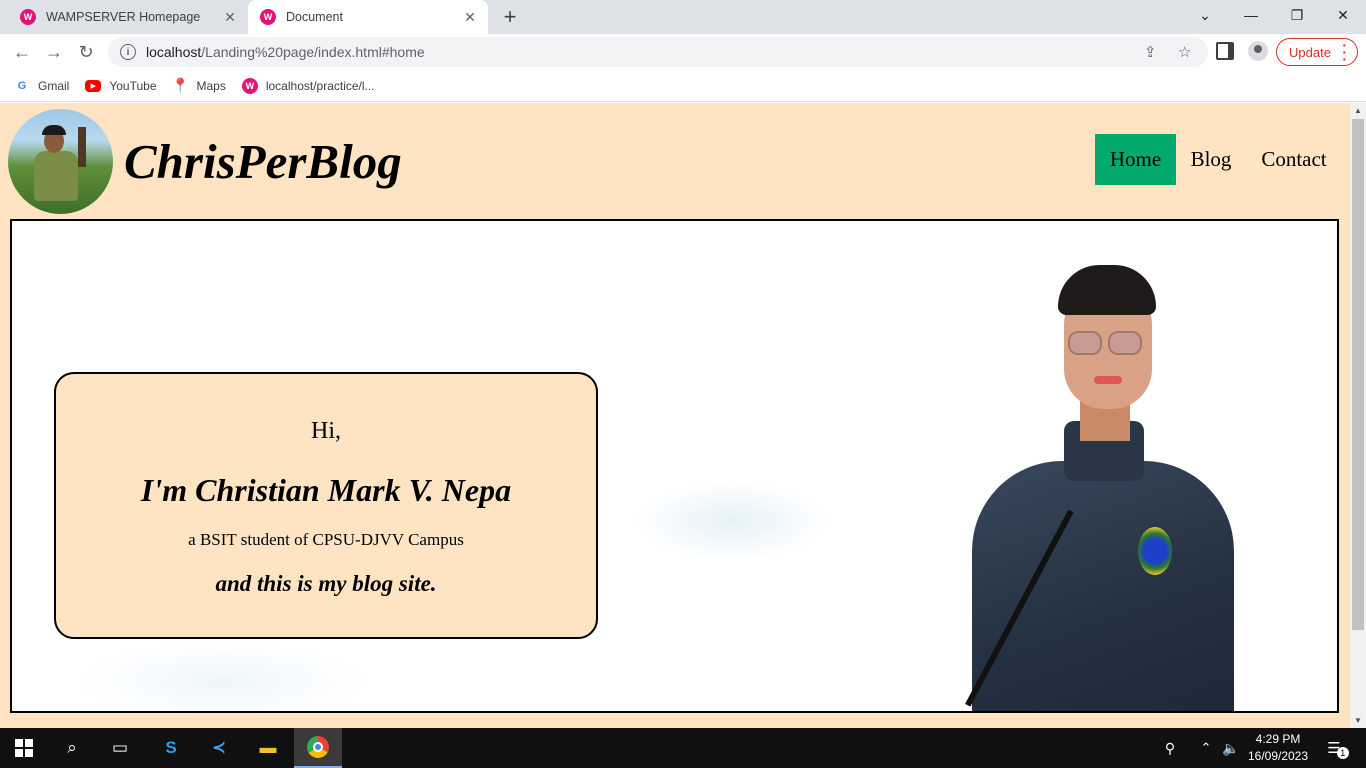  Describe the element at coordinates (198, 85) in the screenshot. I see `bookmark-maps: 📍 Maps` at that location.